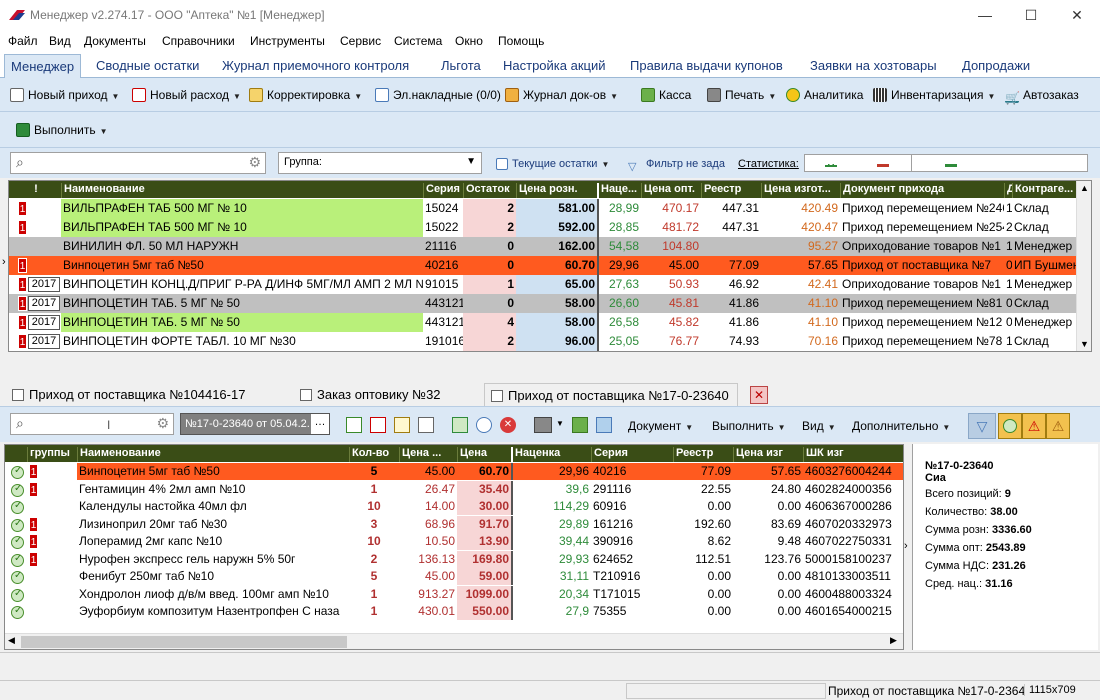 Image resolution: width=1100 pixels, height=700 pixels. Describe the element at coordinates (315, 65) in the screenshot. I see `tab-acceptance-journal: Журнал приемочного контроля` at that location.